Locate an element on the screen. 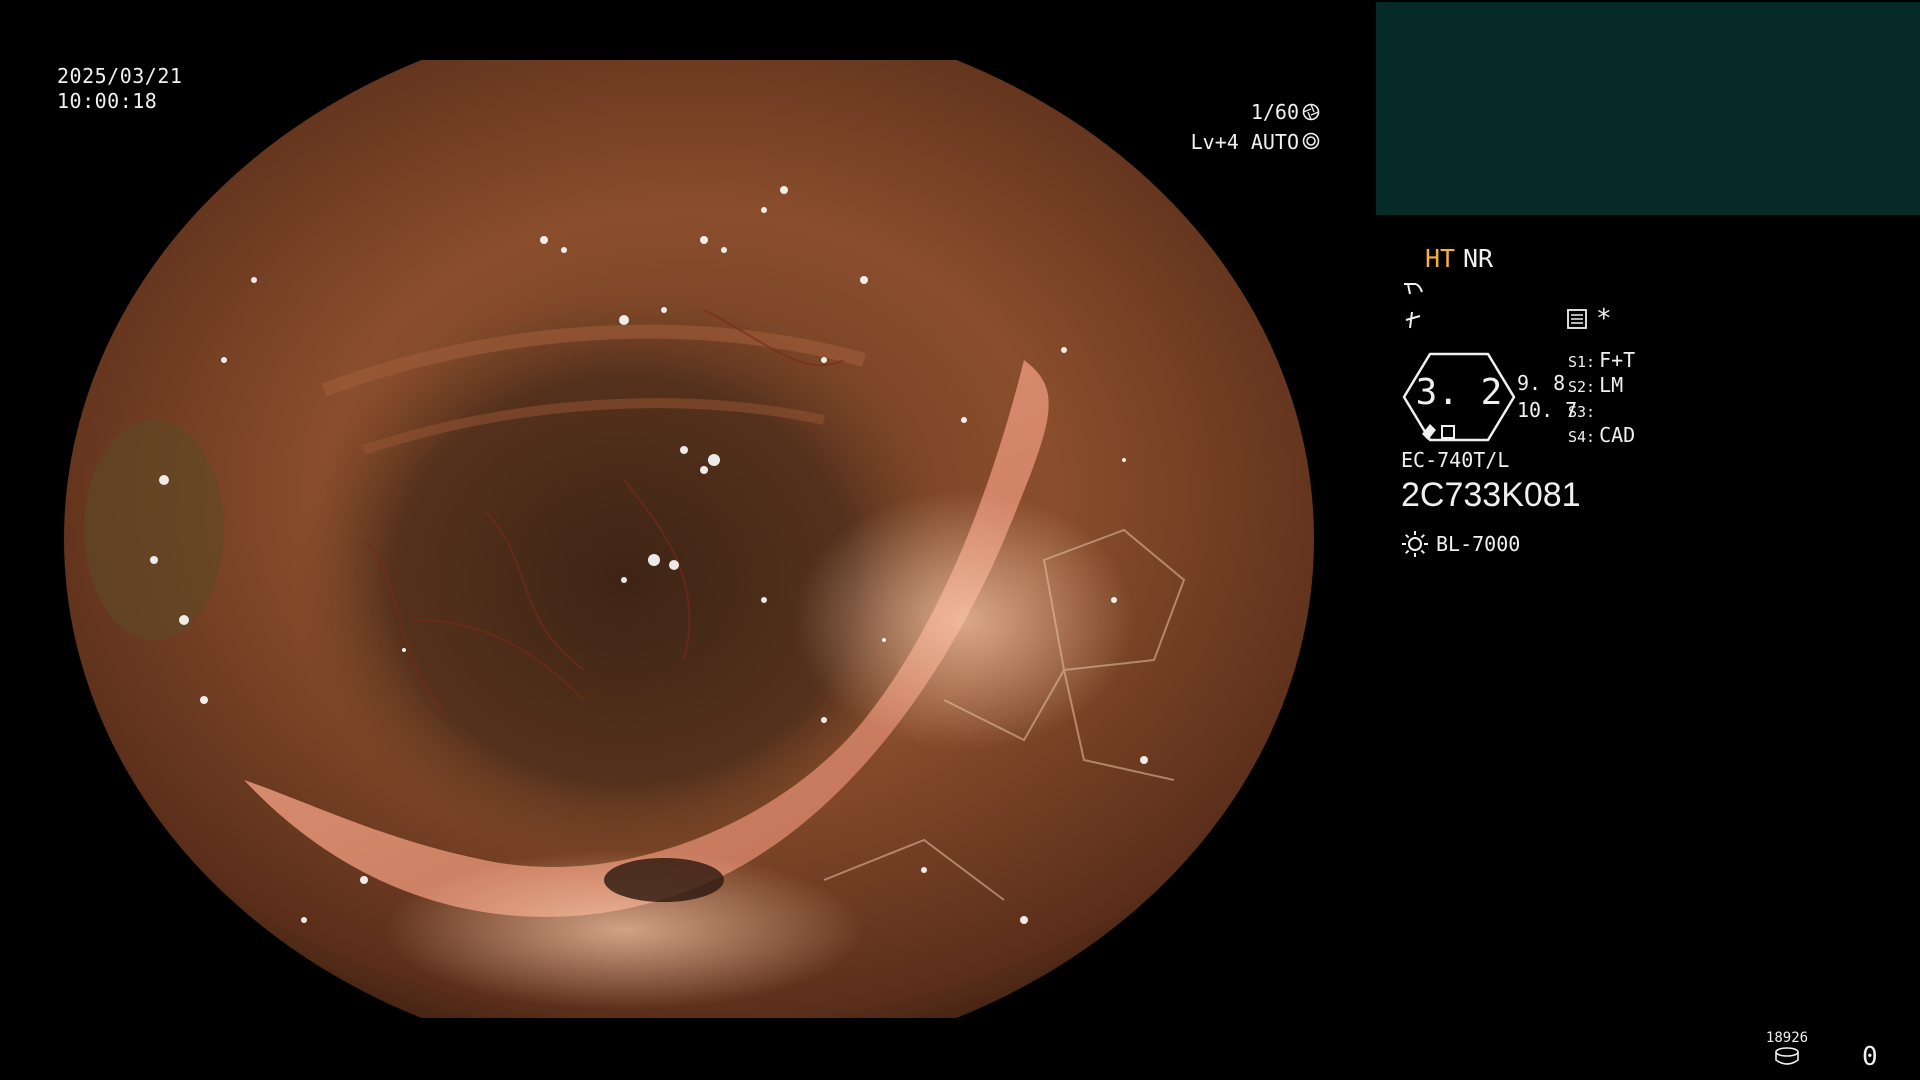 This screenshot has height=1080, width=1920. date-label: 2025/03/21 is located at coordinates (120, 76).